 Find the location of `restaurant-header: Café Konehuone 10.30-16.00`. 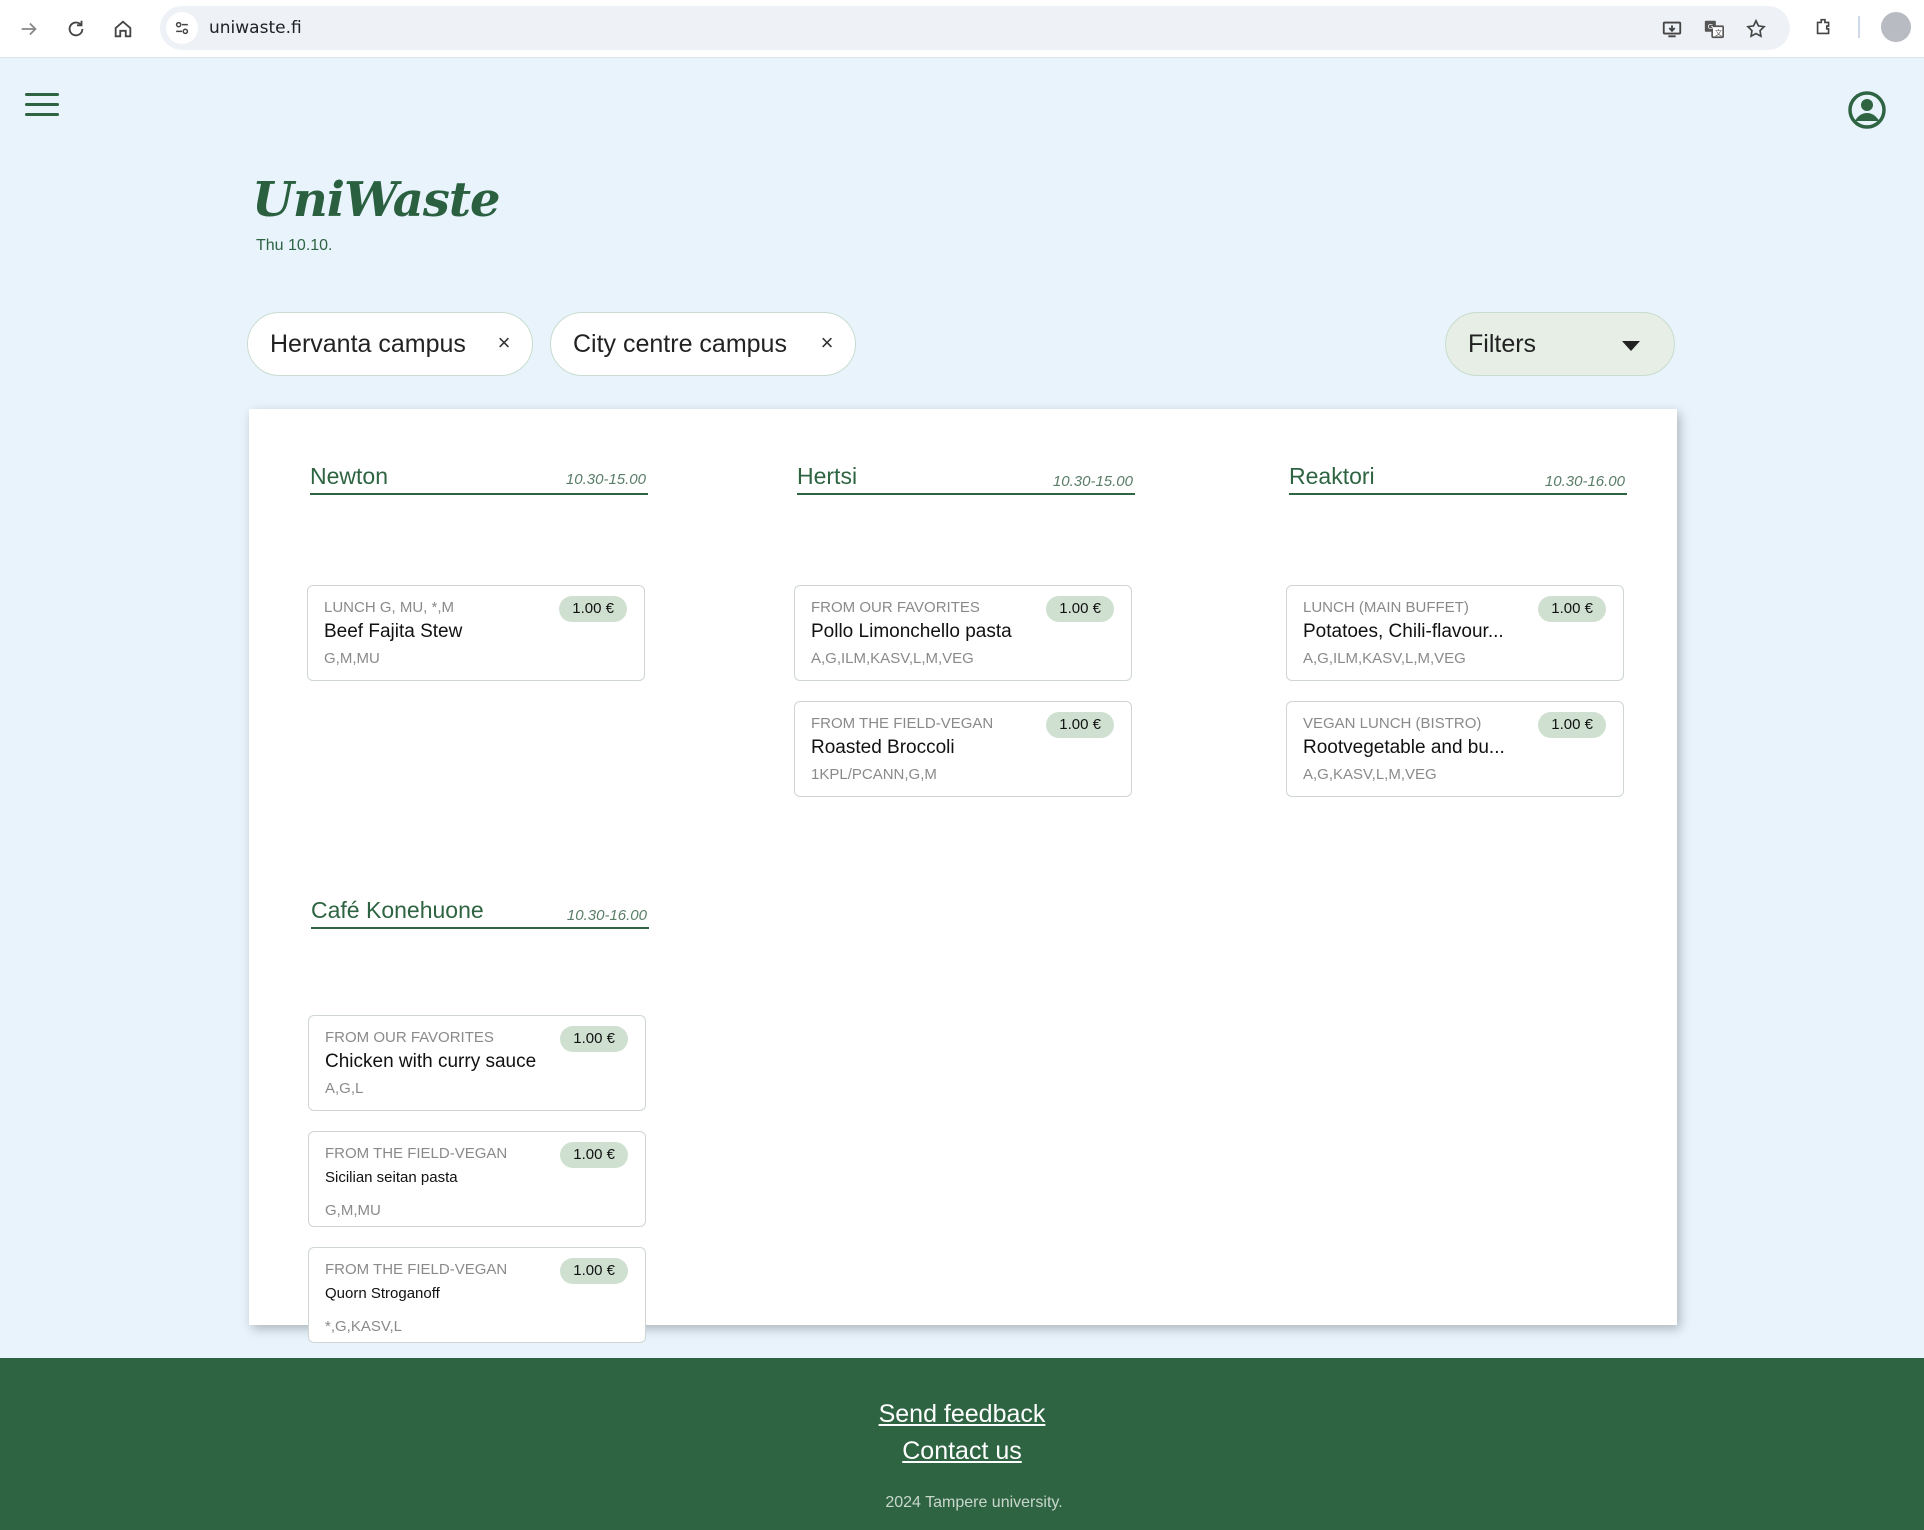

restaurant-header: Café Konehuone 10.30-16.00 is located at coordinates (480, 912).